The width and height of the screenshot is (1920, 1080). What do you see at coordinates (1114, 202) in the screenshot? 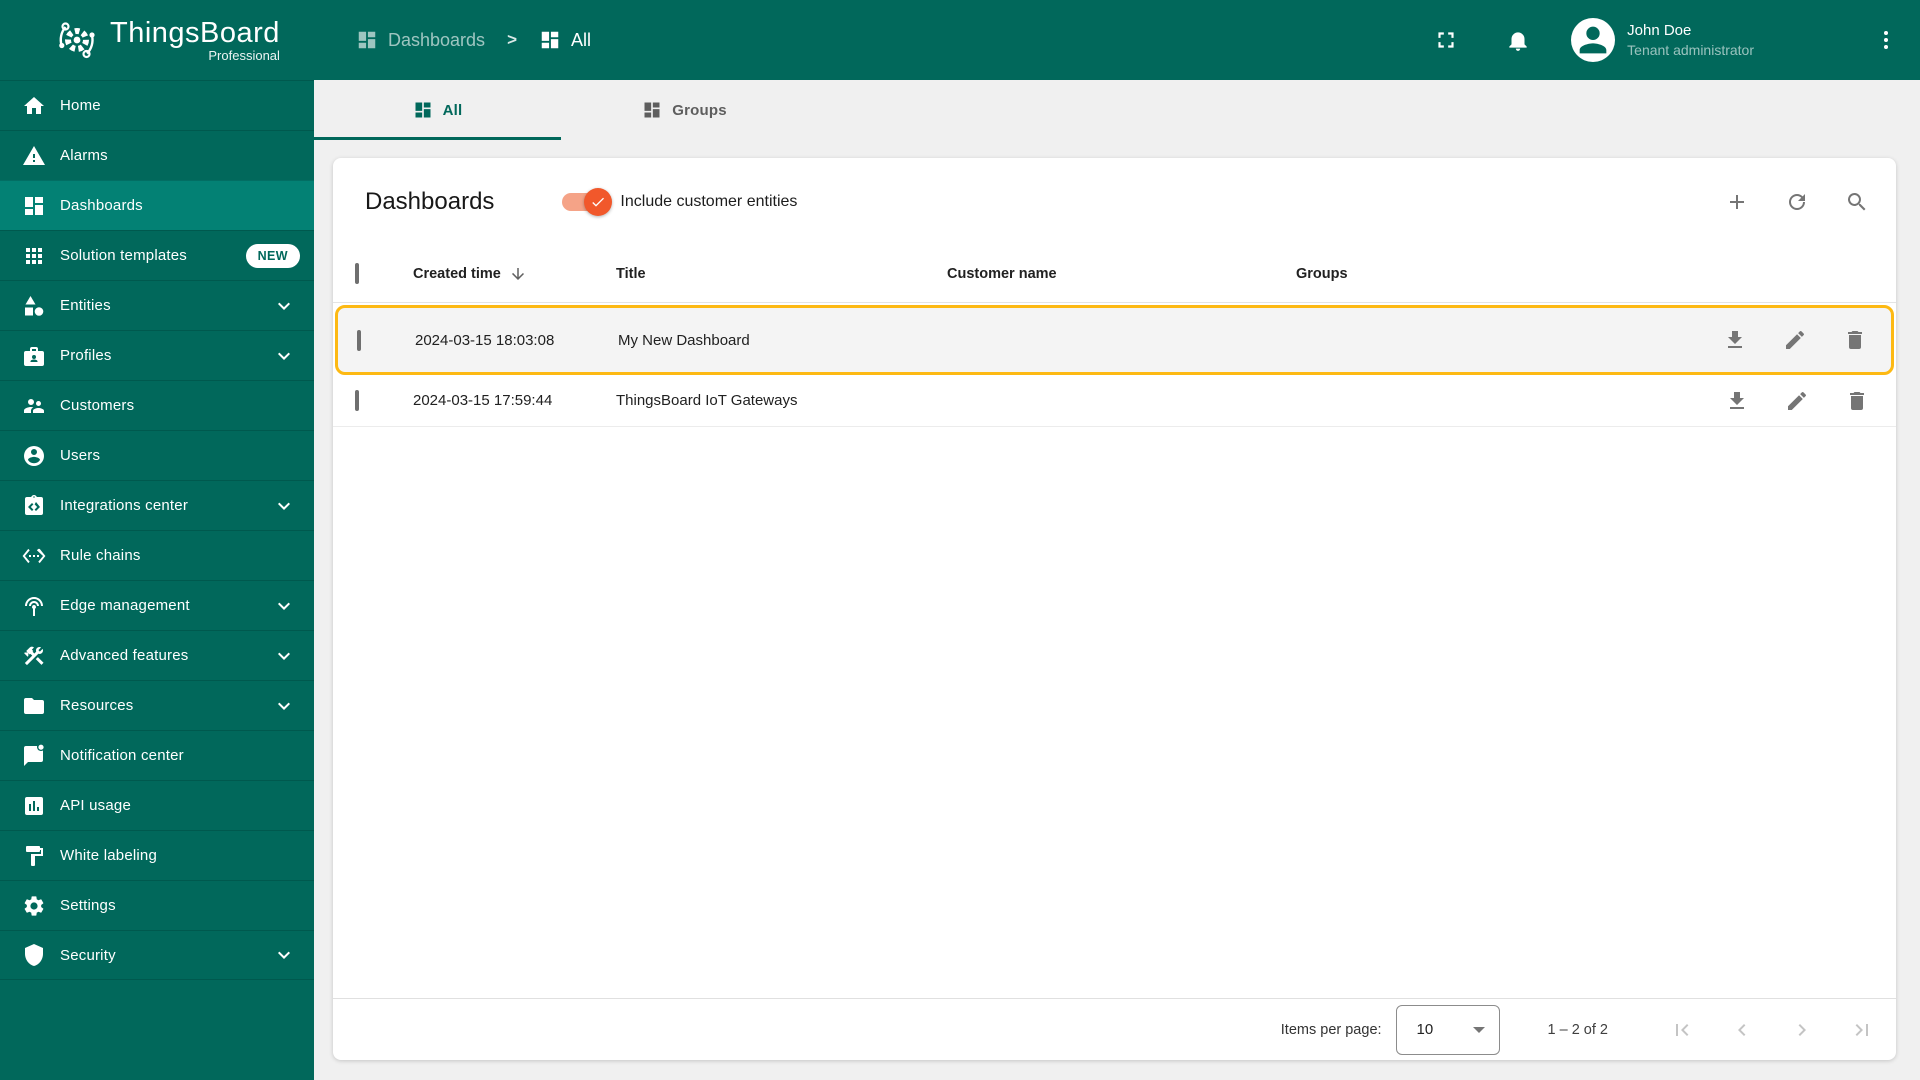
I see `card-header: Dashboards Include customer entities` at bounding box center [1114, 202].